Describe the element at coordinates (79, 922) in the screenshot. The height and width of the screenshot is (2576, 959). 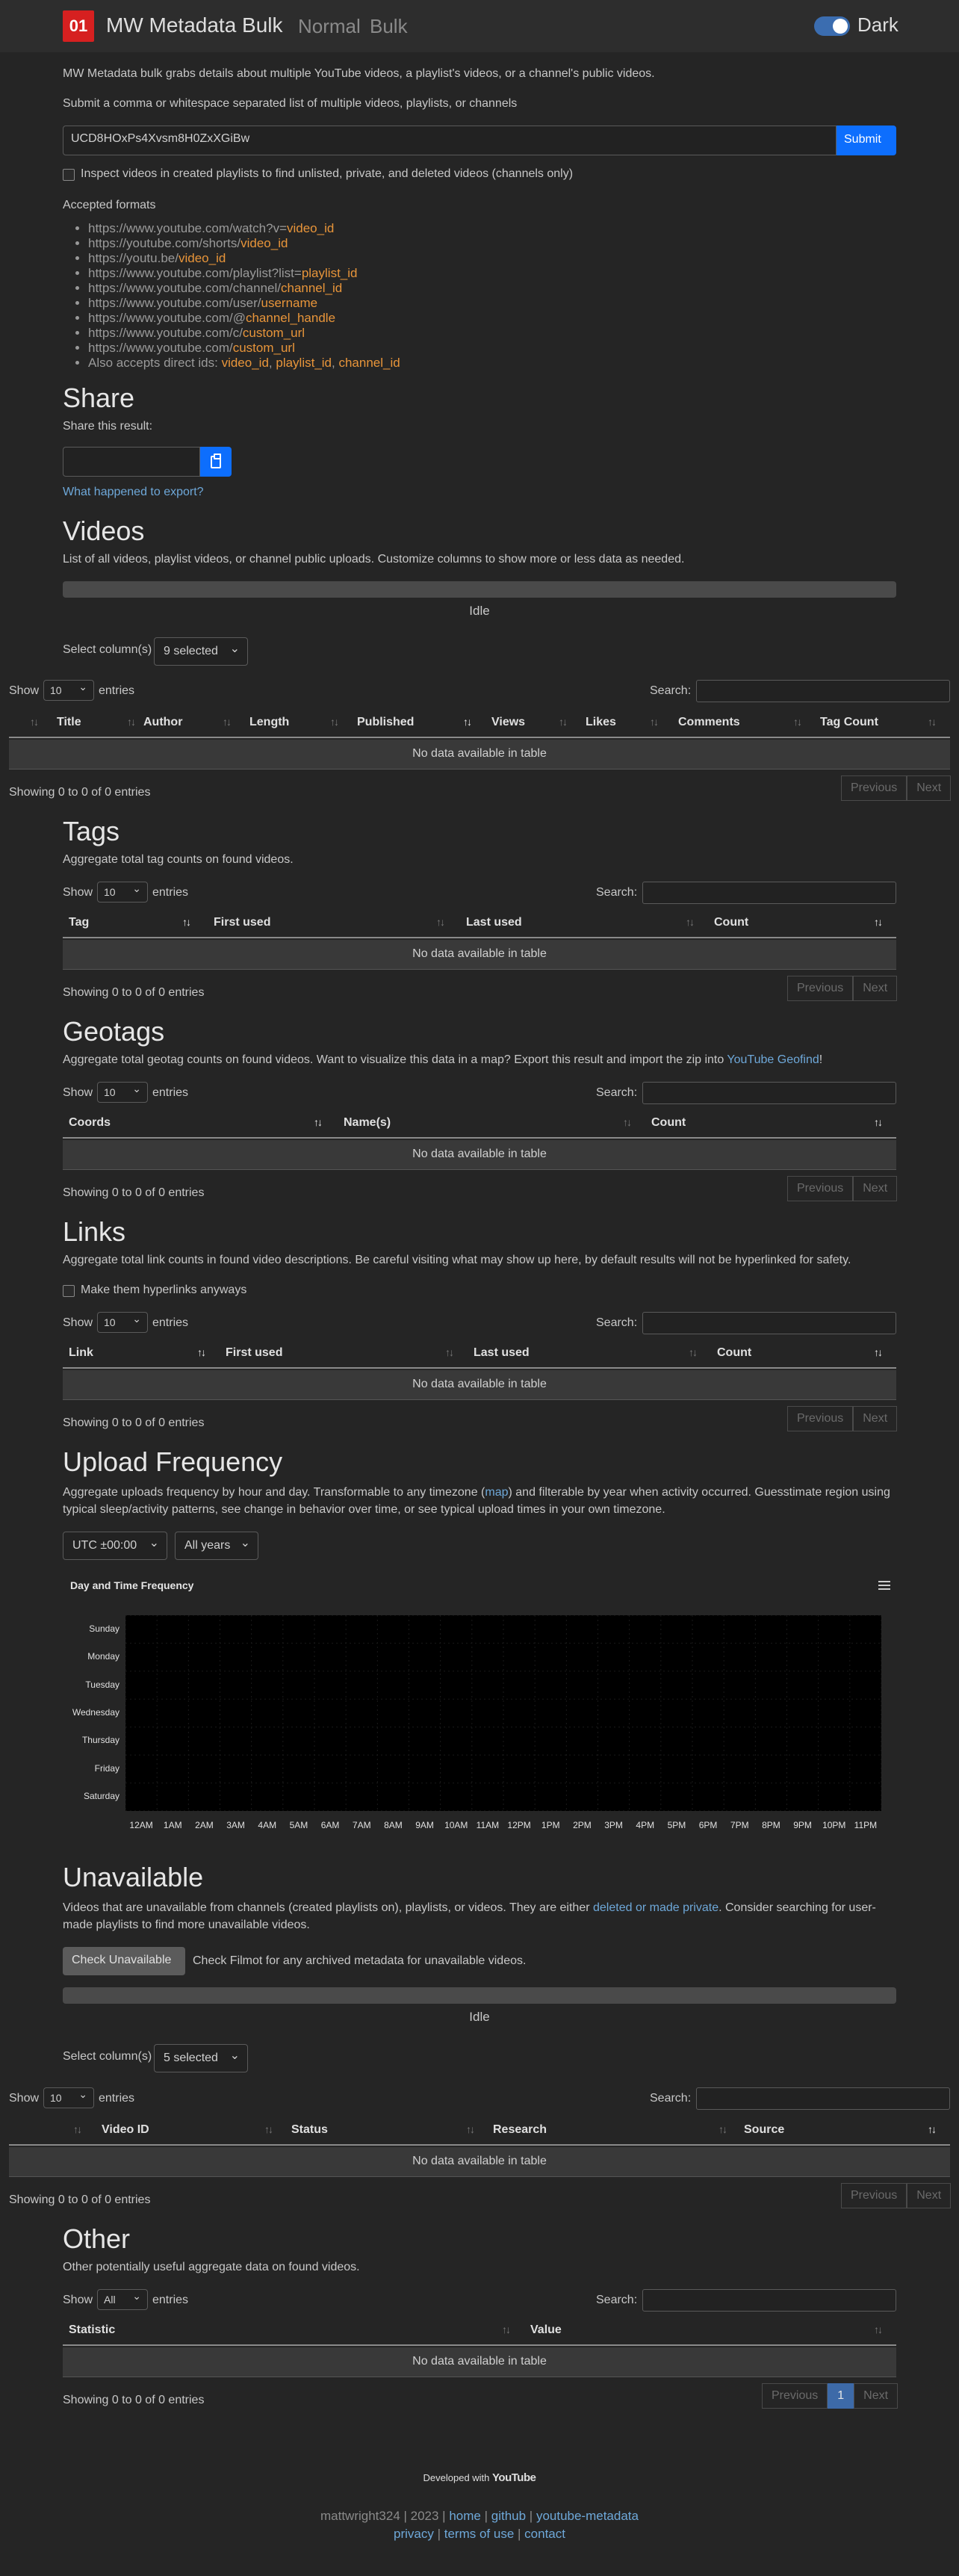
I see `col-tag: Tag` at that location.